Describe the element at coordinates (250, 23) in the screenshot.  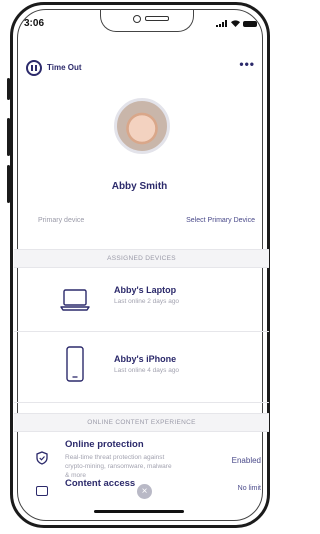
I see `battery-icon` at that location.